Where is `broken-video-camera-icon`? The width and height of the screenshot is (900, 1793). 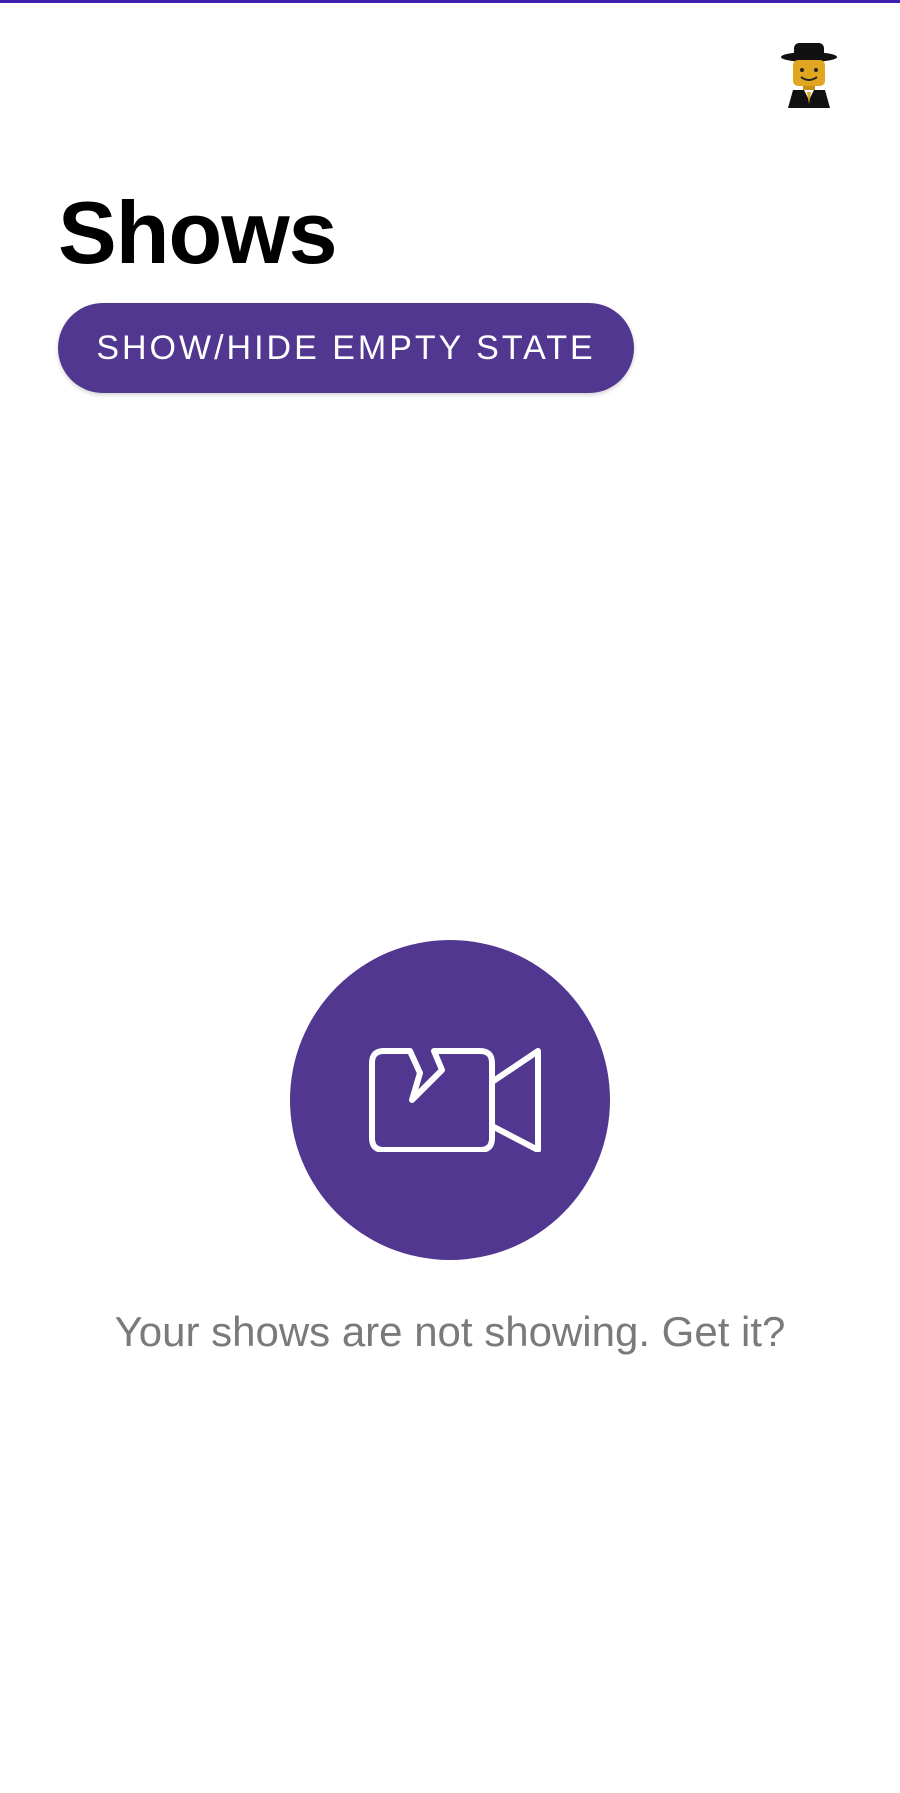
broken-video-camera-icon is located at coordinates (455, 1100).